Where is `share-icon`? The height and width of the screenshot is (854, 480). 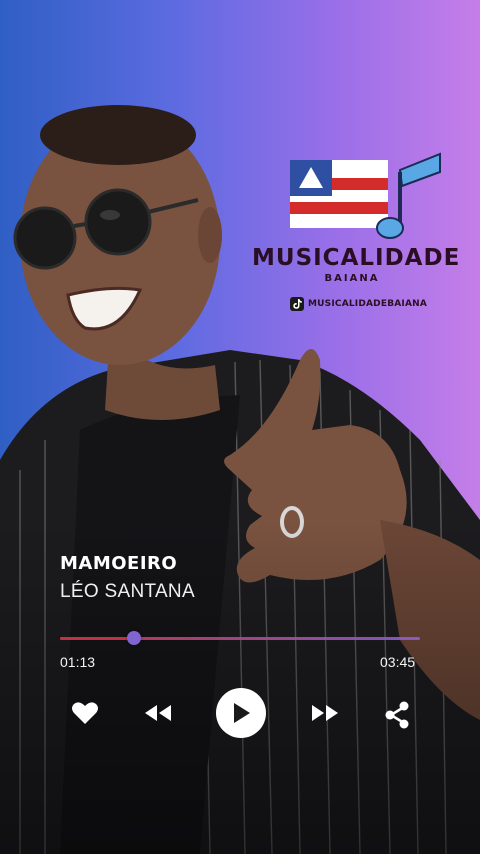
share-icon is located at coordinates (397, 715).